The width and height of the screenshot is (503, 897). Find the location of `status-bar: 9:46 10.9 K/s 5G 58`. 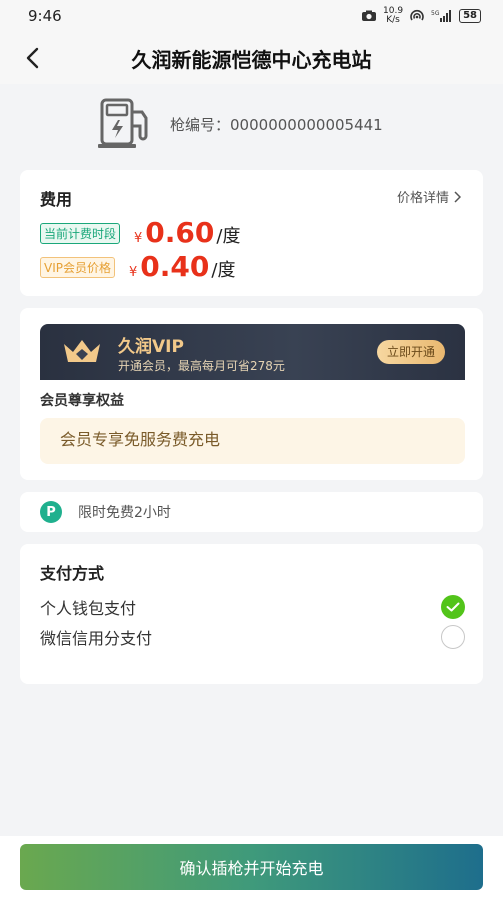

status-bar: 9:46 10.9 K/s 5G 58 is located at coordinates (251, 16).